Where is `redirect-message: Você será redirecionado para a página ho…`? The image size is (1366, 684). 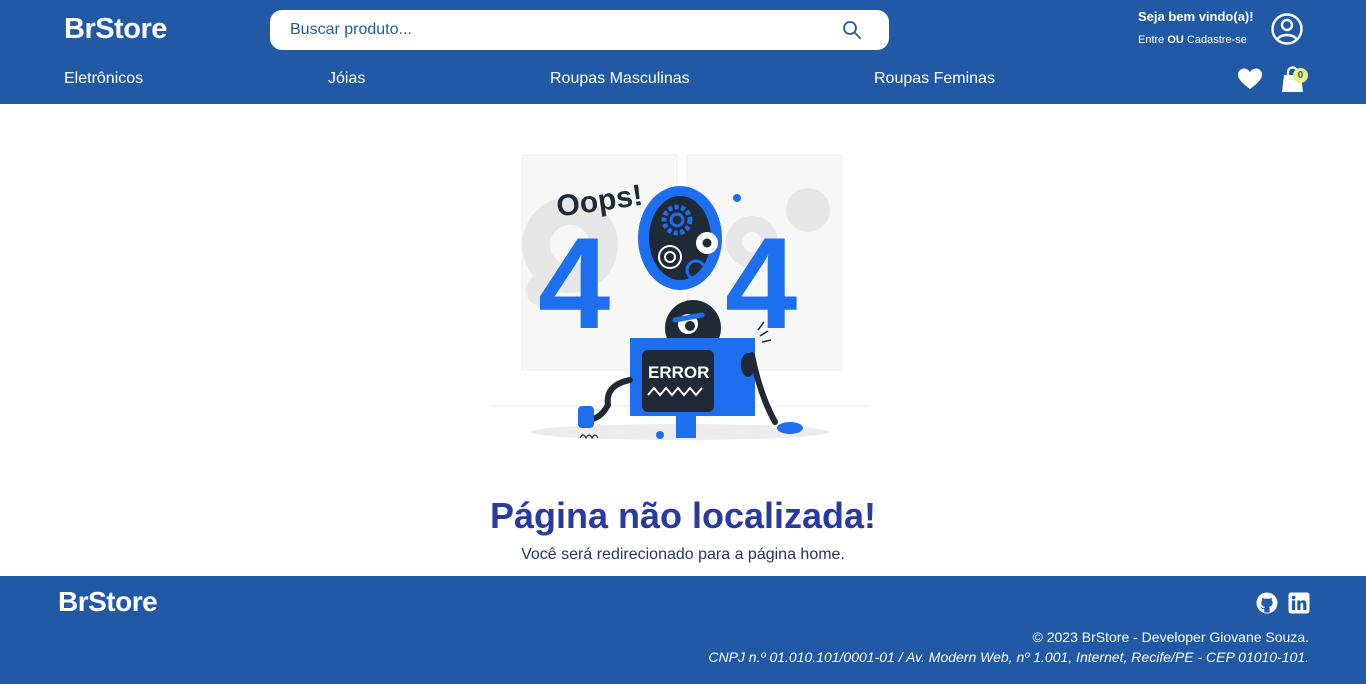 redirect-message: Você será redirecionado para a página ho… is located at coordinates (683, 554).